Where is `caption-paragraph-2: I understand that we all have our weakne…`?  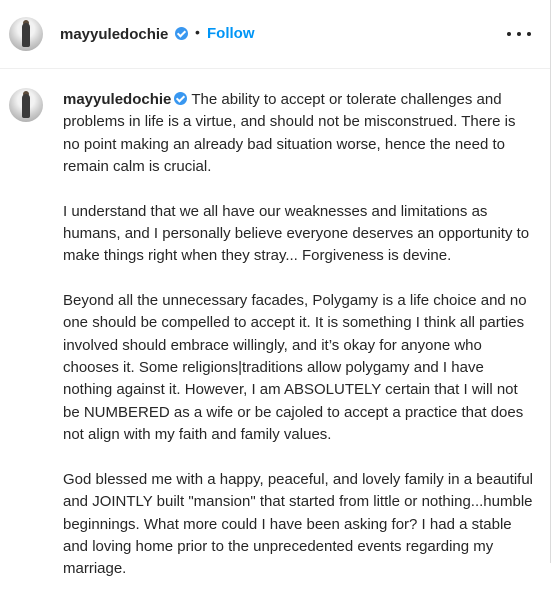
caption-paragraph-2: I understand that we all have our weakne… is located at coordinates (296, 233).